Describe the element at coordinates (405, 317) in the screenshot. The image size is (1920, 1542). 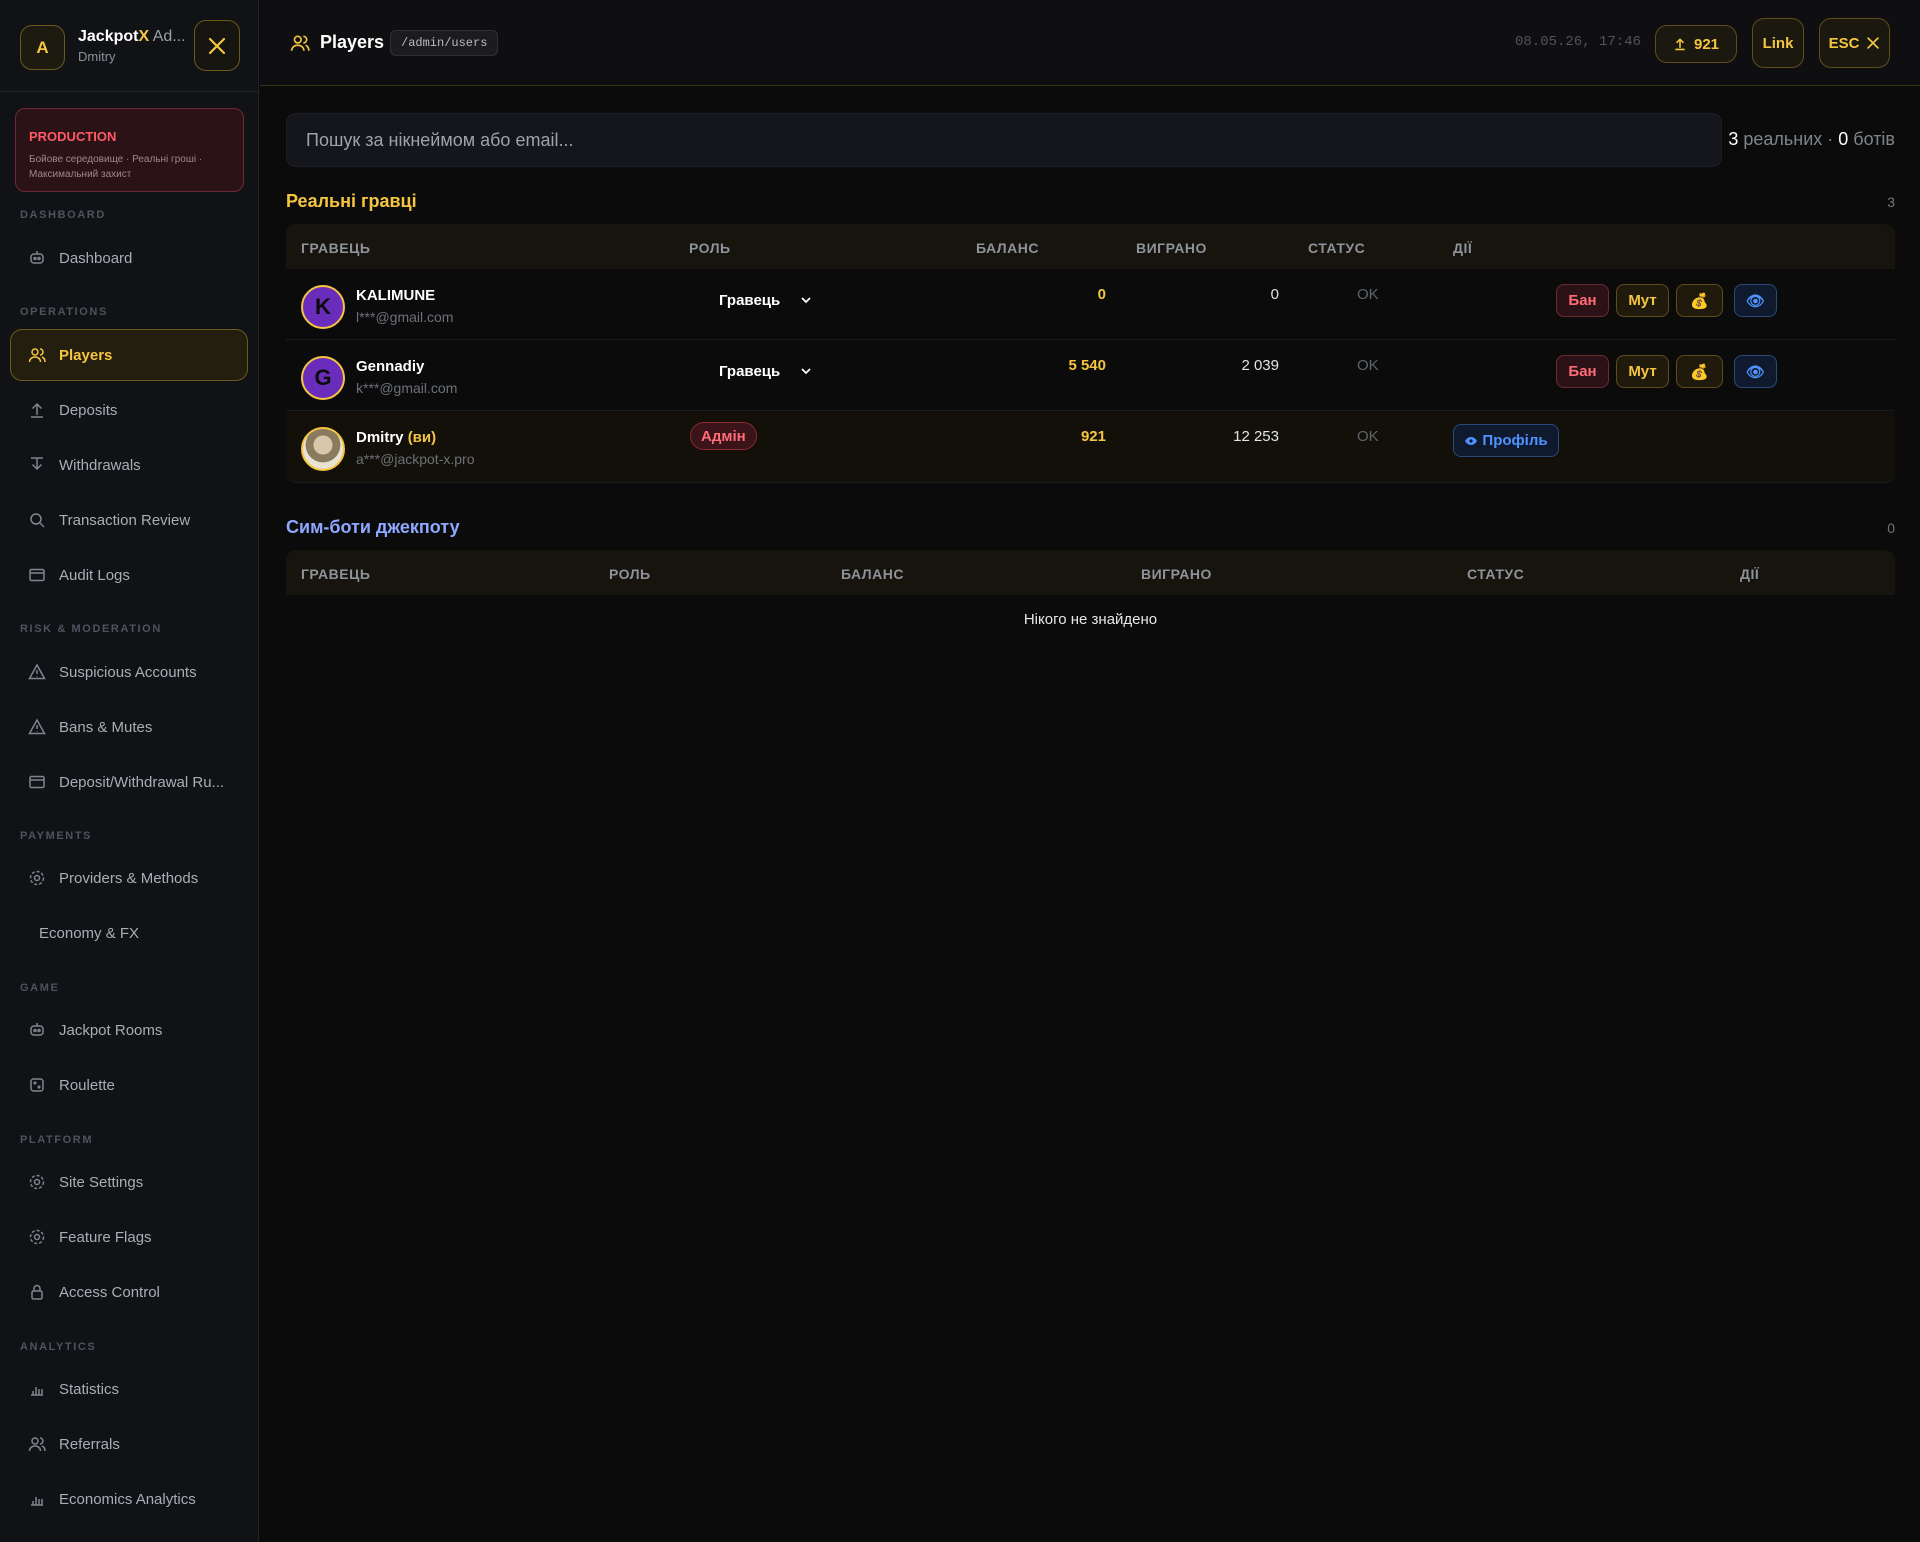
I see `player-email: l***@gmail.com` at that location.